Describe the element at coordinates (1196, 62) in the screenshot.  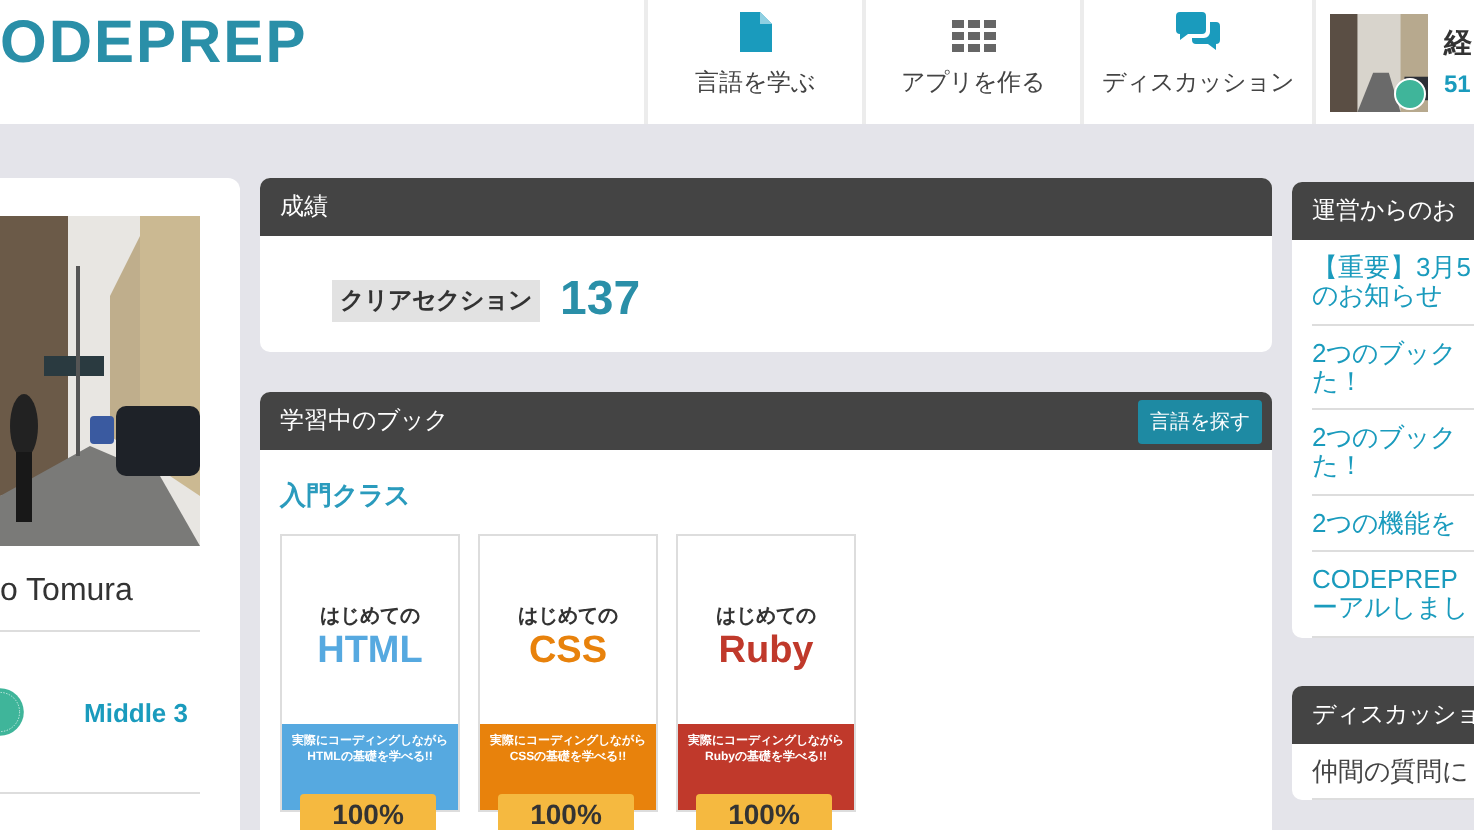
I see `nav-item: ディスカッション` at that location.